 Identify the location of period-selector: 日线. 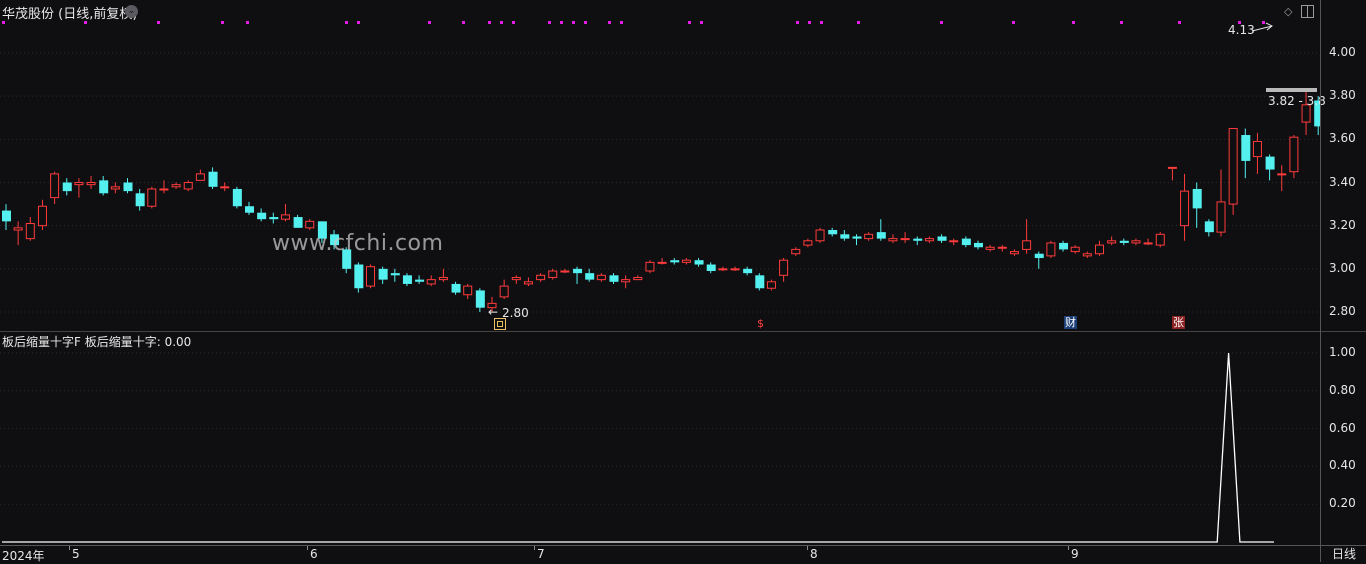
(1343, 553).